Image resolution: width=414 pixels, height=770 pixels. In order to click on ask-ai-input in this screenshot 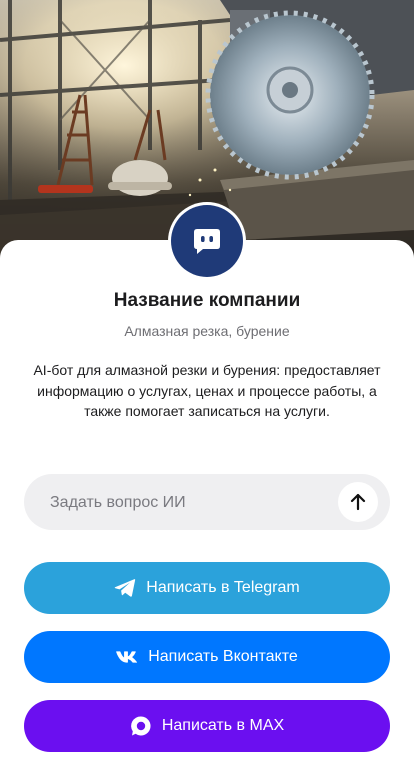, I will do `click(200, 503)`.